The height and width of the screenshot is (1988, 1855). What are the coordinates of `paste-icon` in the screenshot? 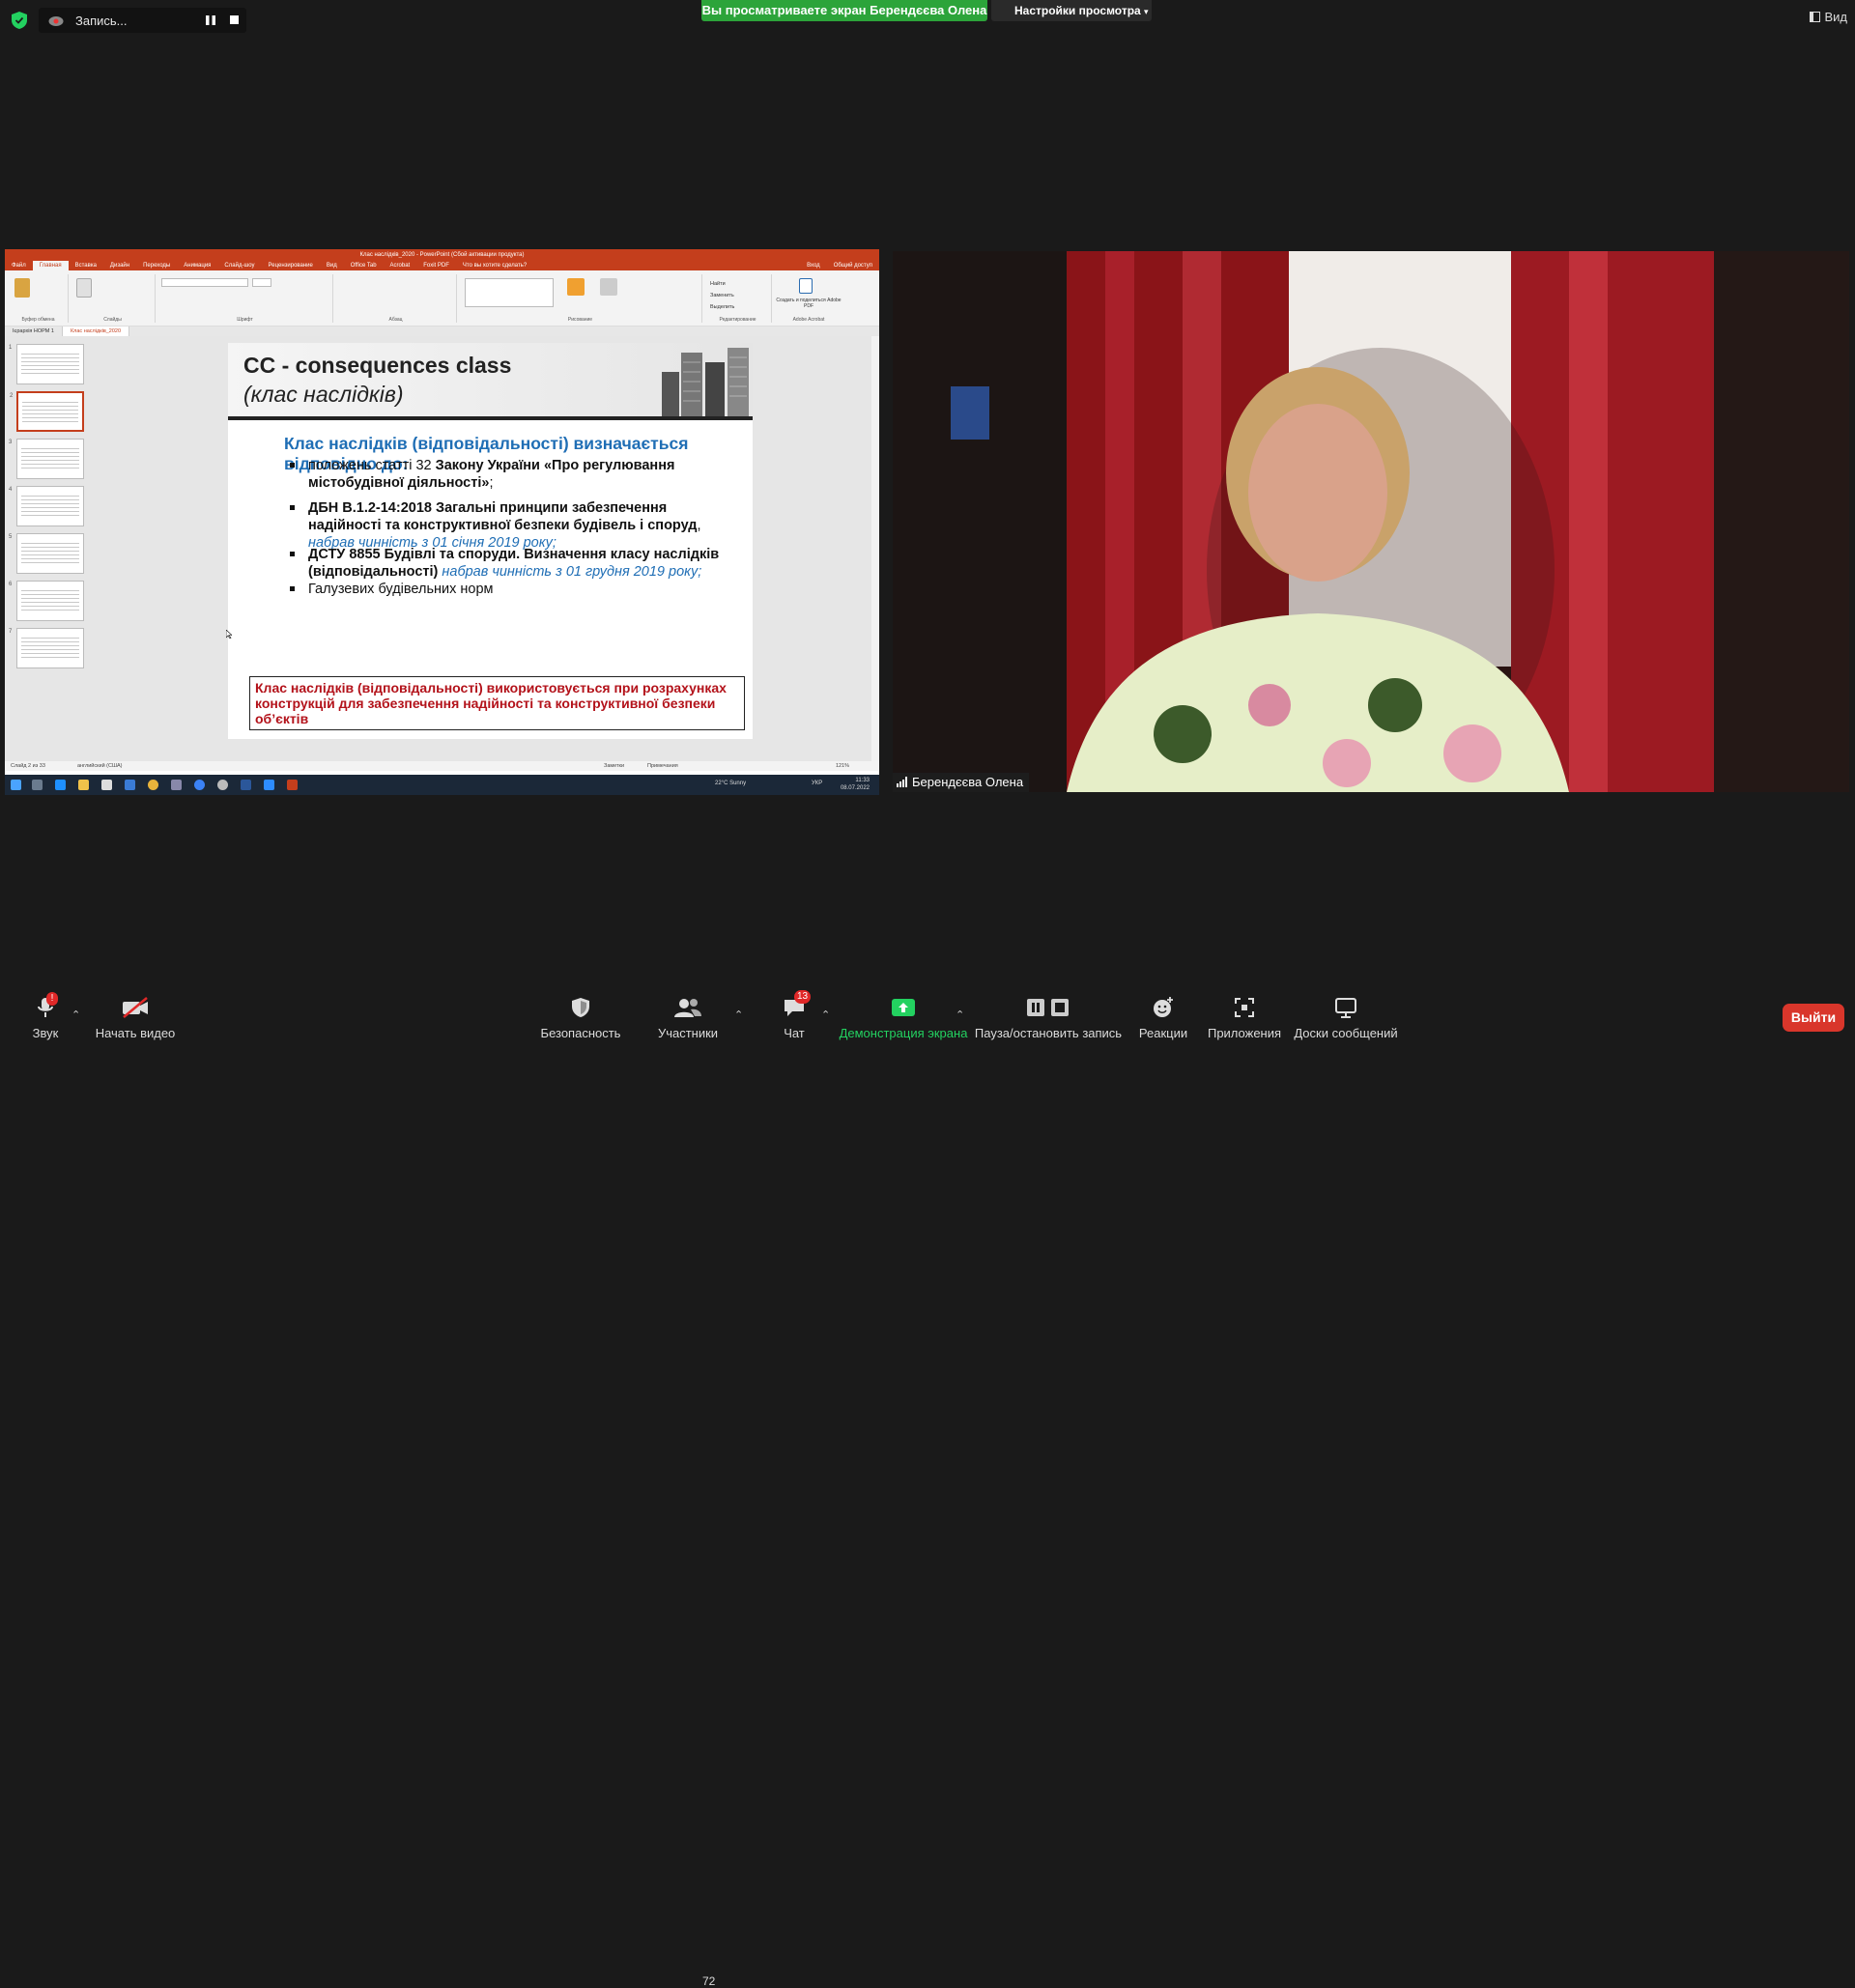 It's located at (22, 288).